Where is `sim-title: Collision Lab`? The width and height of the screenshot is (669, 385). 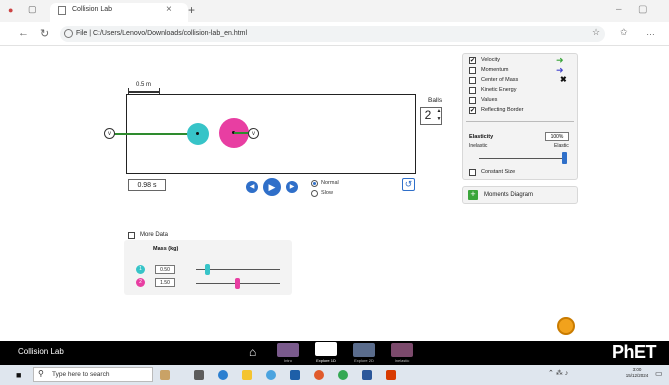 sim-title: Collision Lab is located at coordinates (41, 351).